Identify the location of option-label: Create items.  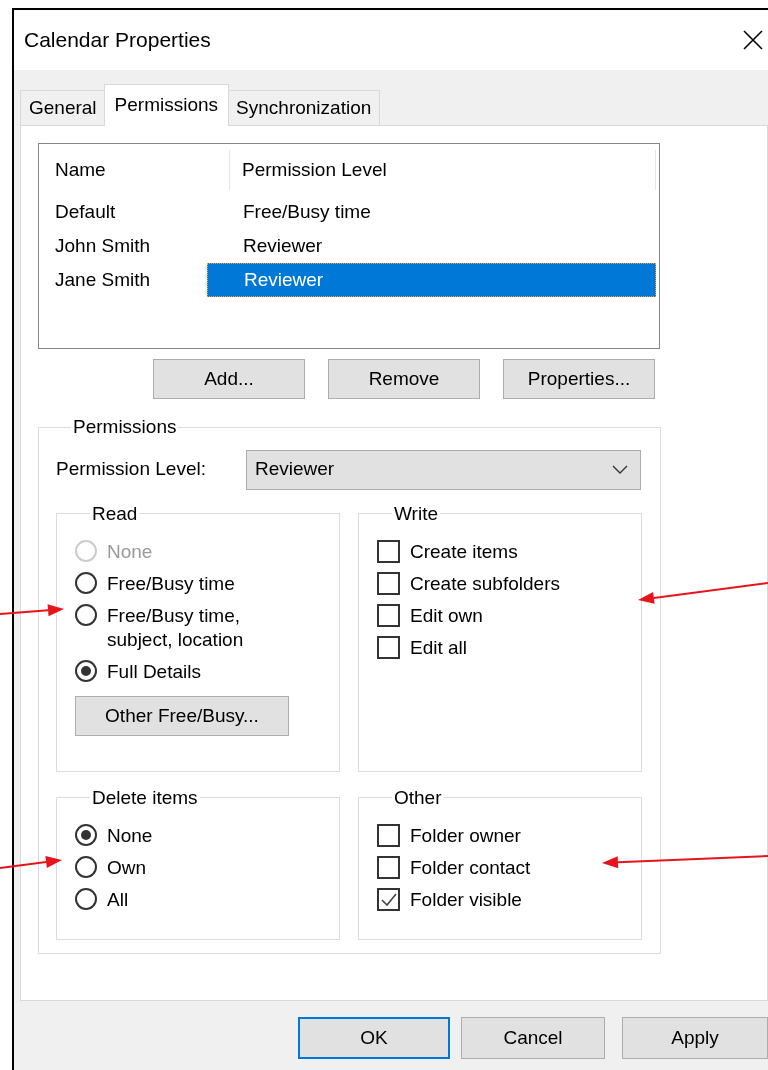
(464, 552).